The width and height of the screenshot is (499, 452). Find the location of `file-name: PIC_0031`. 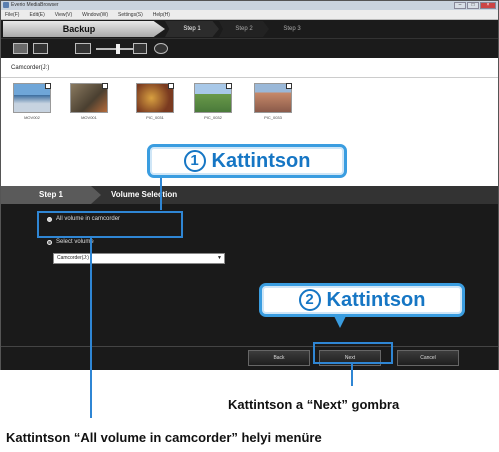

file-name: PIC_0031 is located at coordinates (155, 117).